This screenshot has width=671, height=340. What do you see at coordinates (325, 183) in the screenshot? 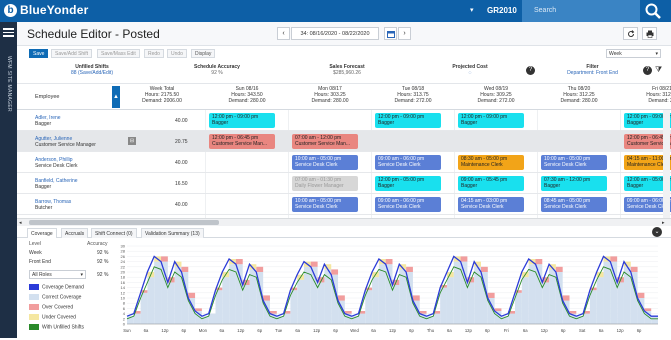
I see `shift-block: 07:00 am - 01:30 pm Daily Flower Manager` at bounding box center [325, 183].